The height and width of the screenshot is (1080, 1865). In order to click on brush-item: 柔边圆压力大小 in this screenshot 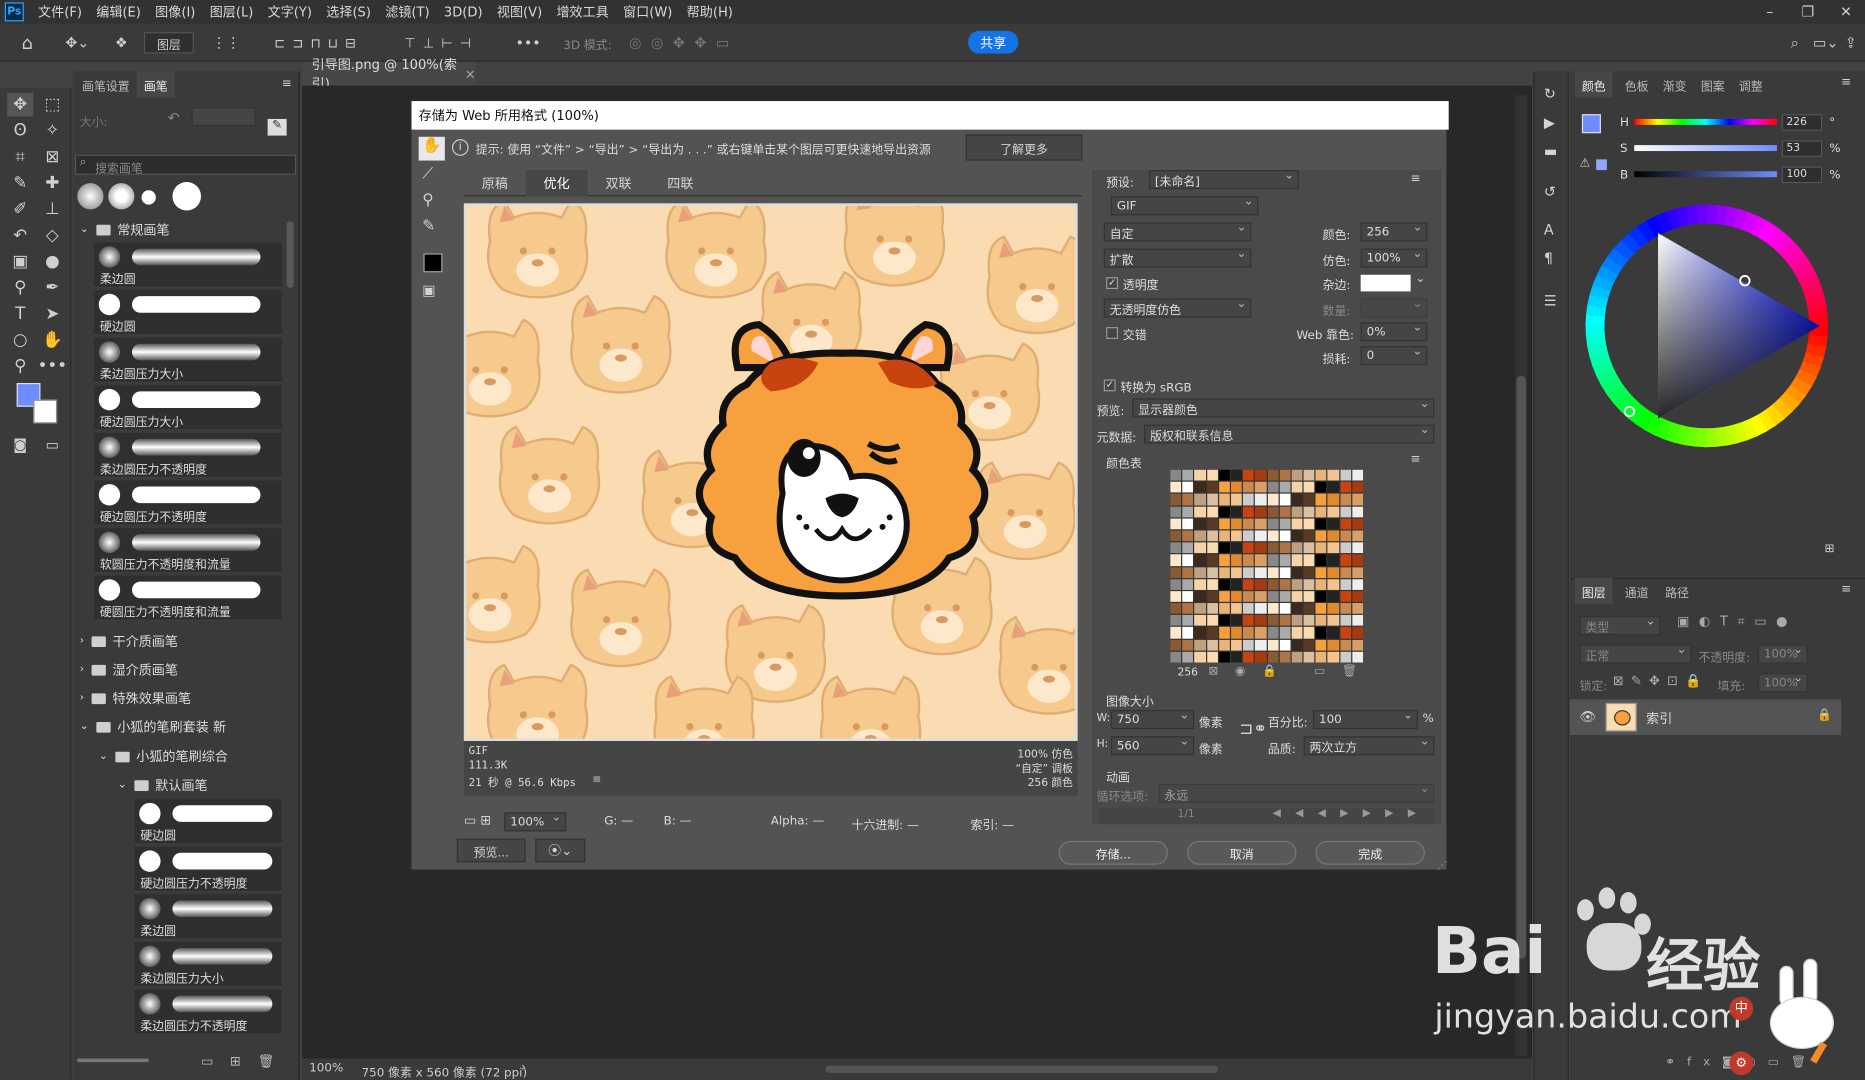, I will do `click(208, 965)`.